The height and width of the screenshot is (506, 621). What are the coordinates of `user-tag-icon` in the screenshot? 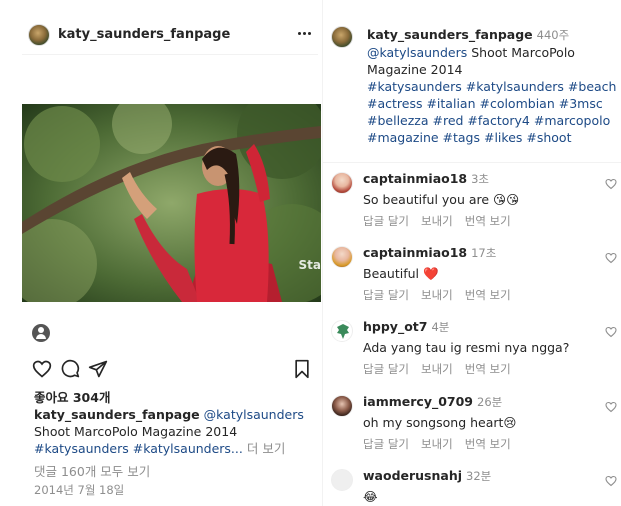 It's located at (41, 333).